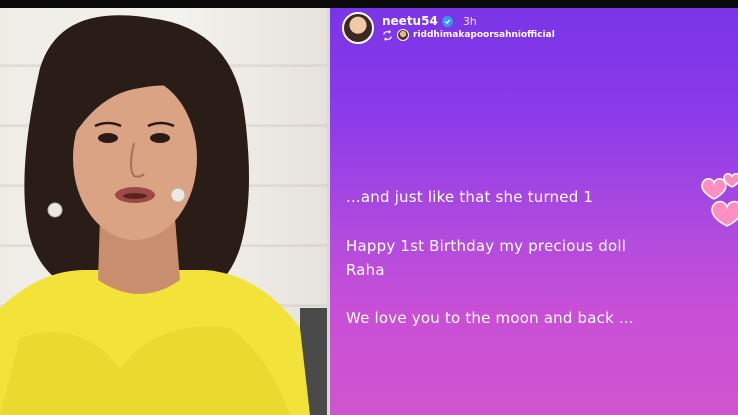 The width and height of the screenshot is (738, 415). I want to click on top-bar, so click(369, 4).